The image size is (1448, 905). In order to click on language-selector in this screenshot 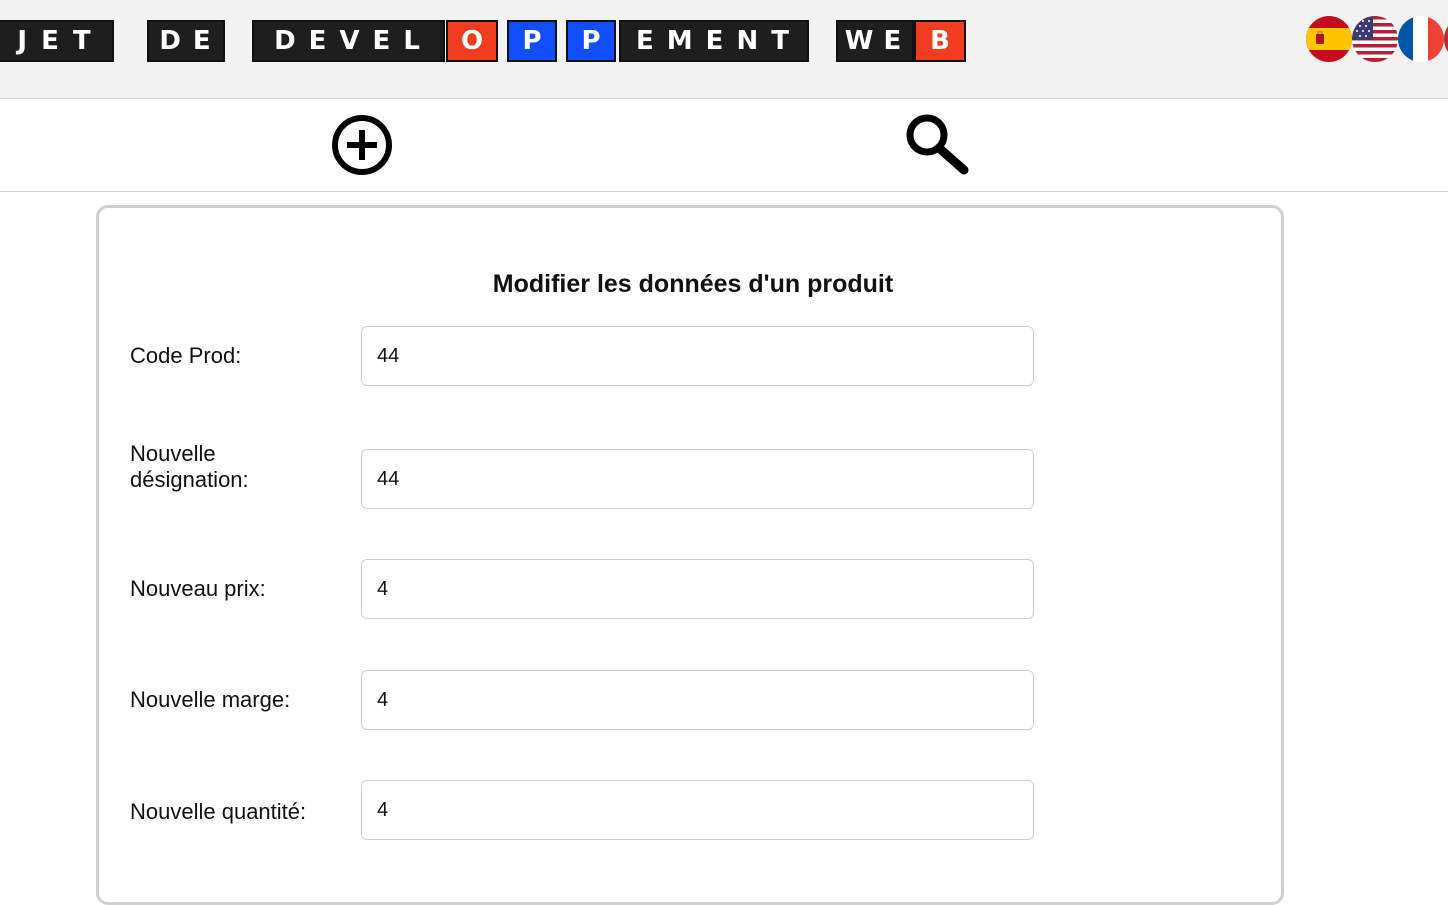, I will do `click(1348, 39)`.